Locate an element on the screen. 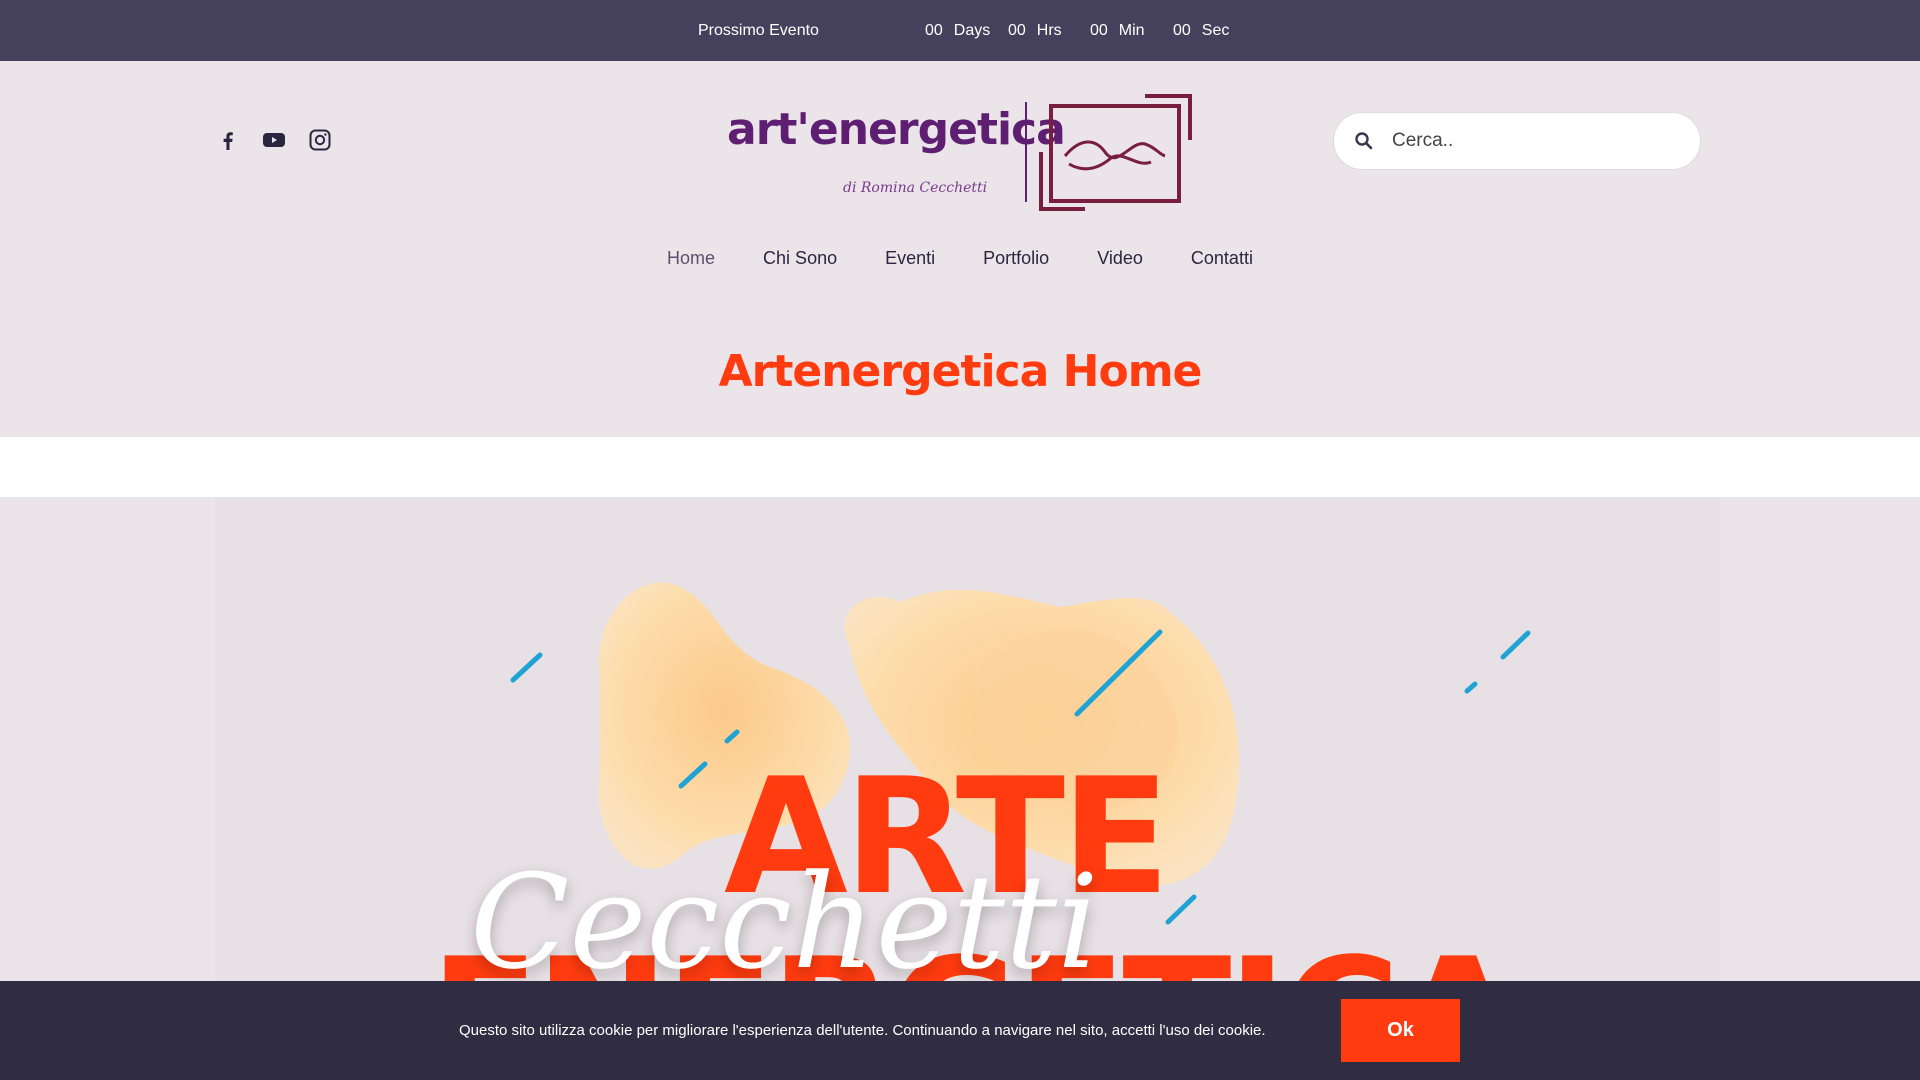 The image size is (1920, 1080). site-logo: art'energetica di Romina Cecchetti is located at coordinates (960, 154).